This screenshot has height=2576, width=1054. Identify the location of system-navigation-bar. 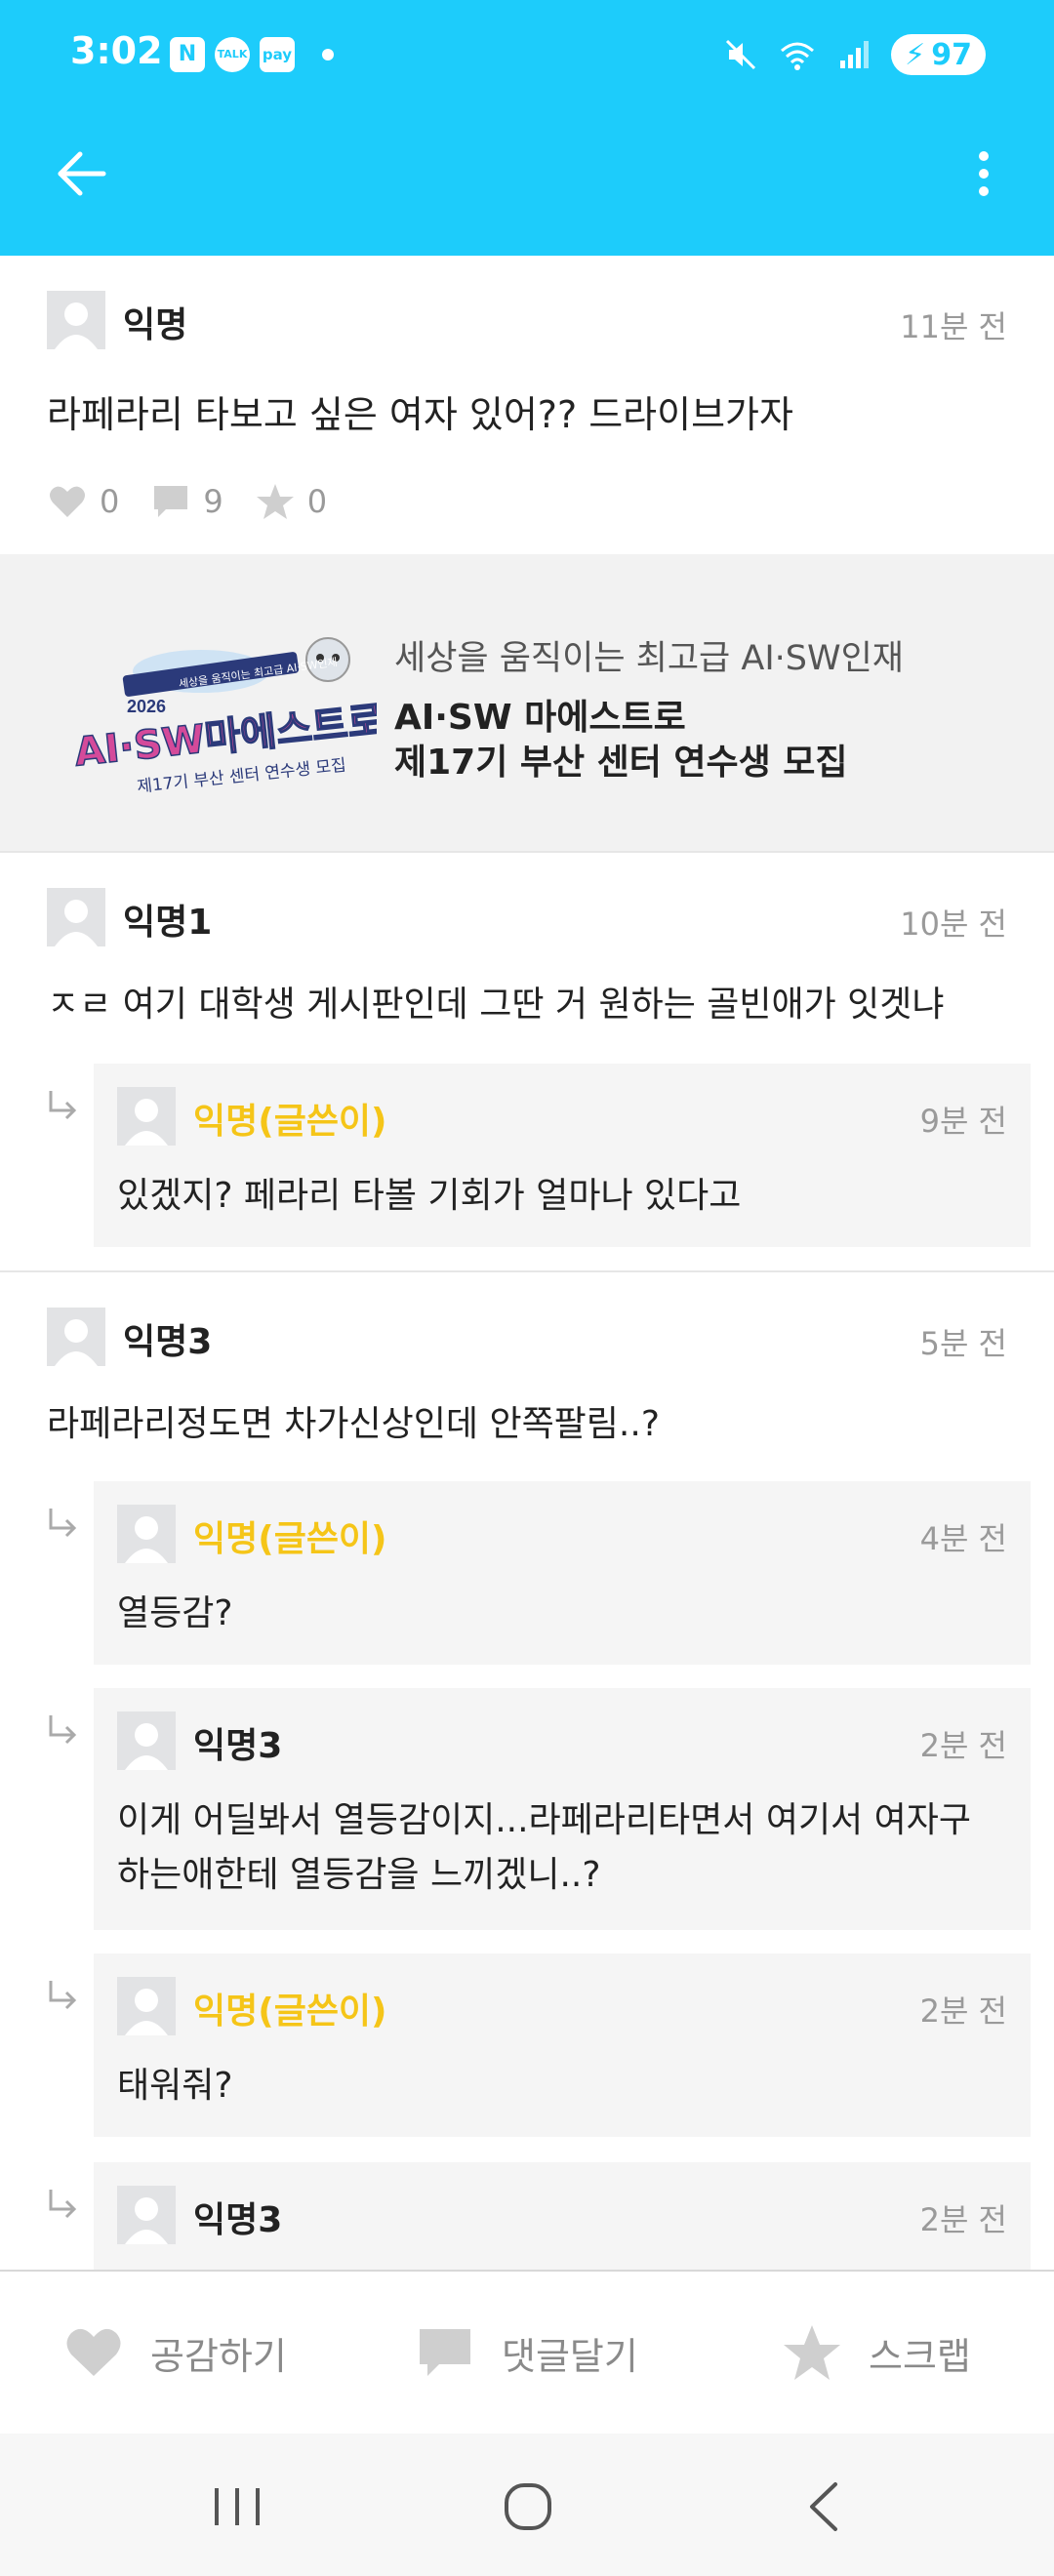
(527, 2505).